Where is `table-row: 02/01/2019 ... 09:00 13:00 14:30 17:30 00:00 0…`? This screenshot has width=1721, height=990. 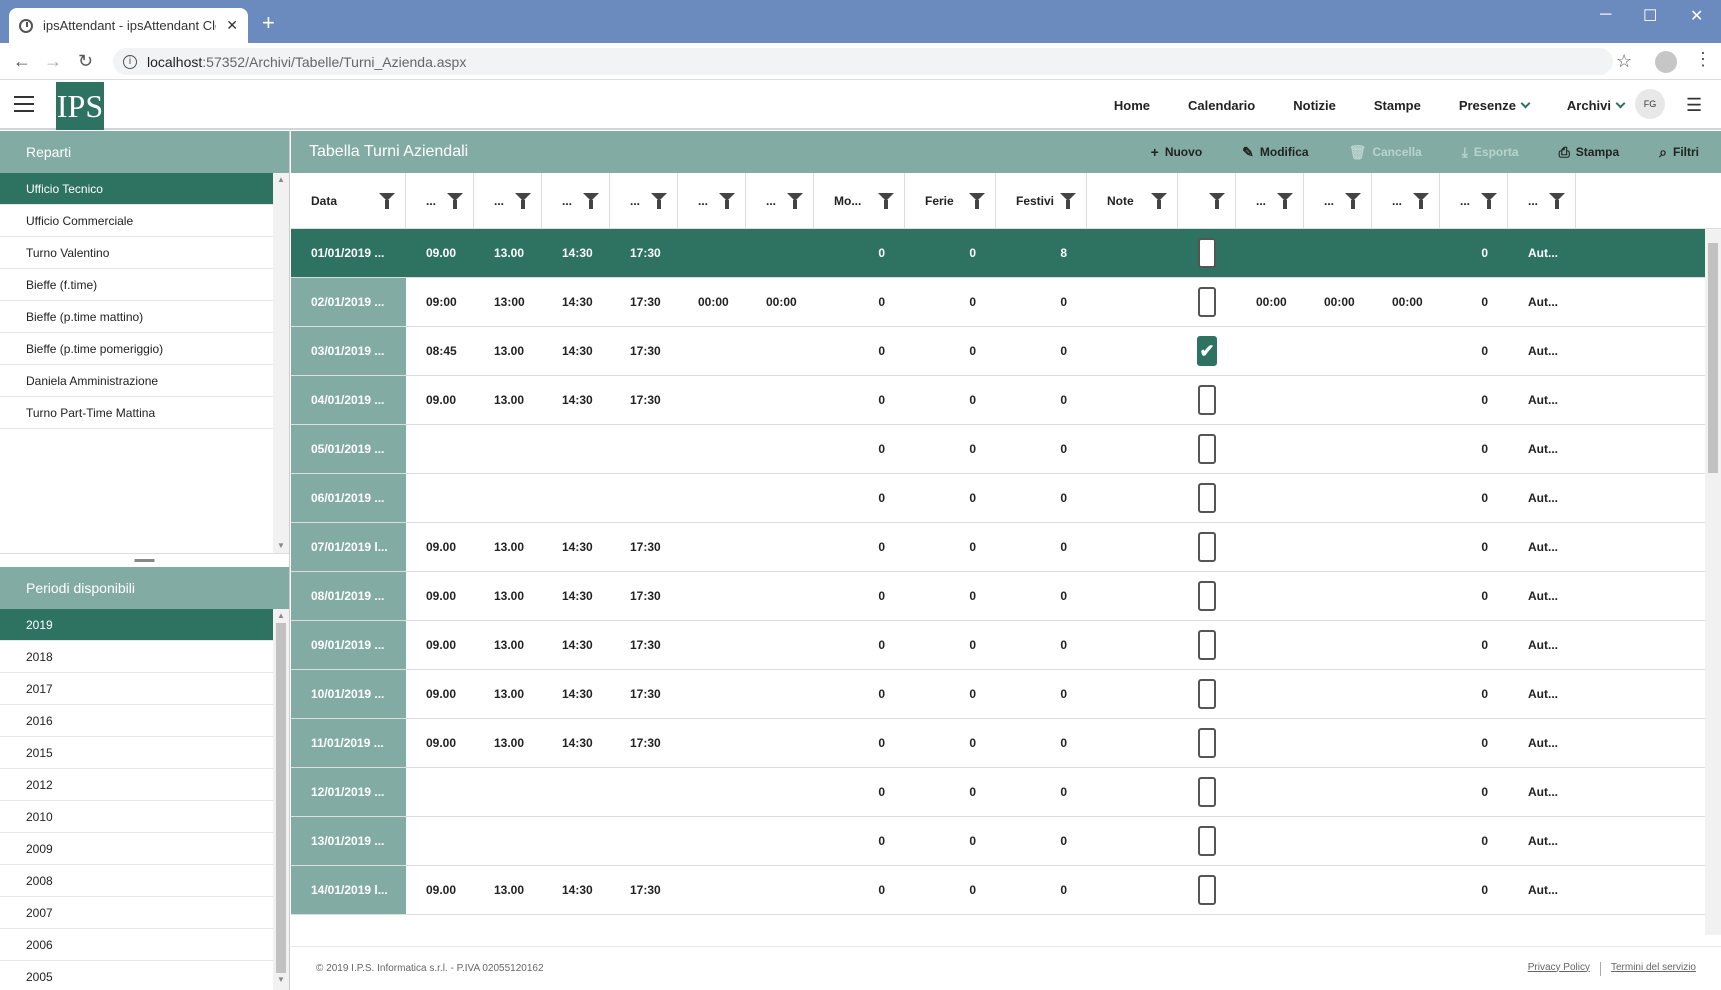 table-row: 02/01/2019 ... 09:00 13:00 14:30 17:30 00:00 0… is located at coordinates (1006, 302).